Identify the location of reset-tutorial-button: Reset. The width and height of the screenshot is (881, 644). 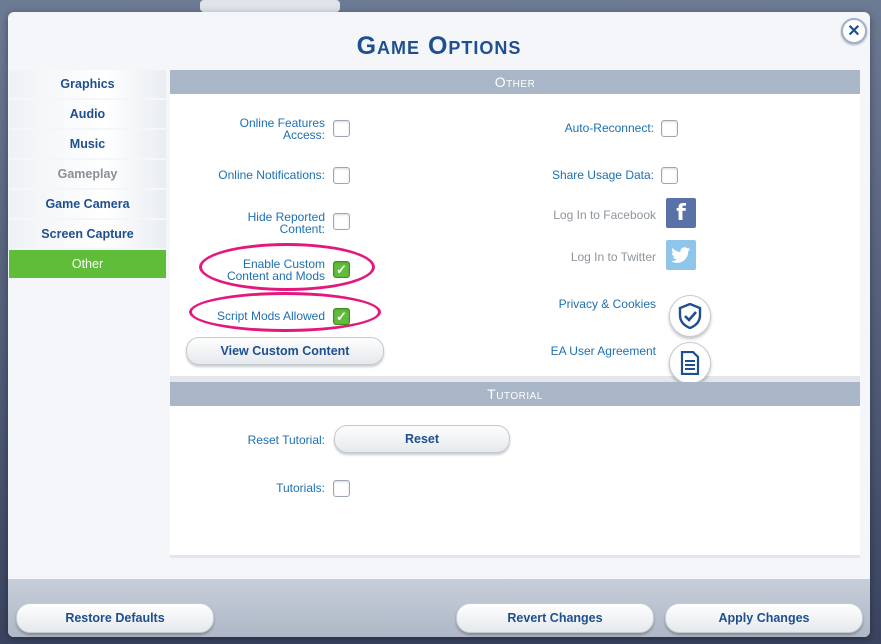
(422, 439).